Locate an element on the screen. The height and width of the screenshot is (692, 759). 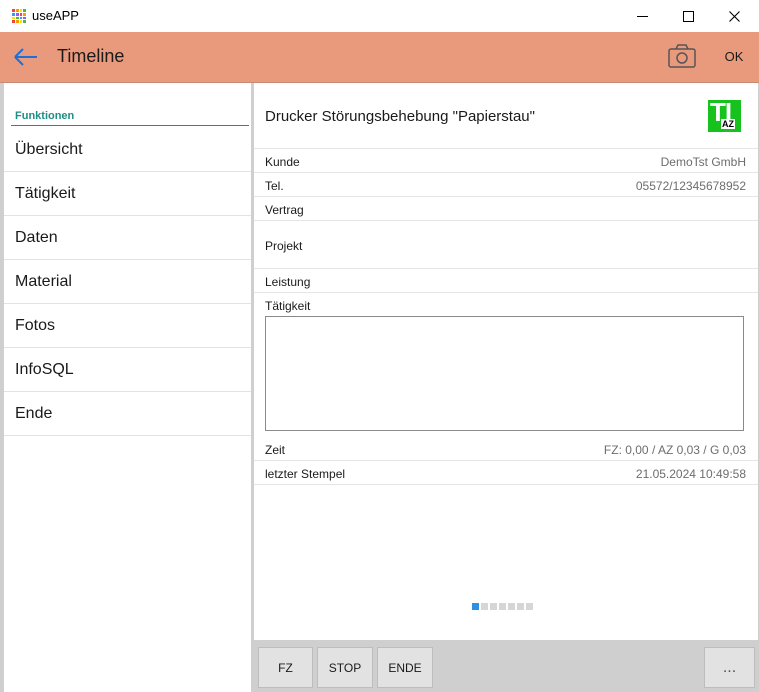
page-indicator is located at coordinates (502, 606).